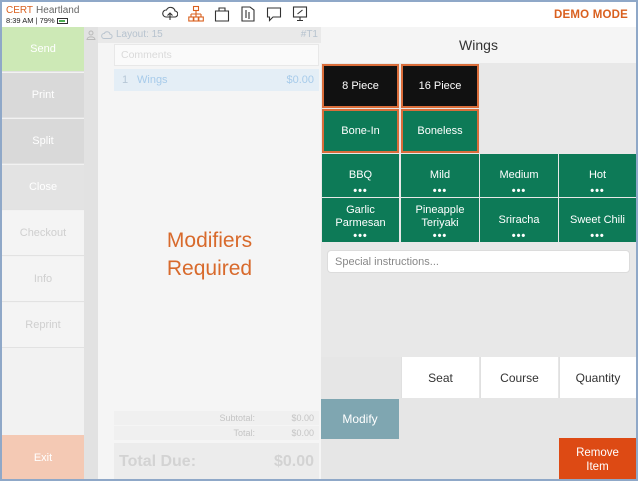 The width and height of the screenshot is (638, 481). I want to click on close-button: Close, so click(43, 187).